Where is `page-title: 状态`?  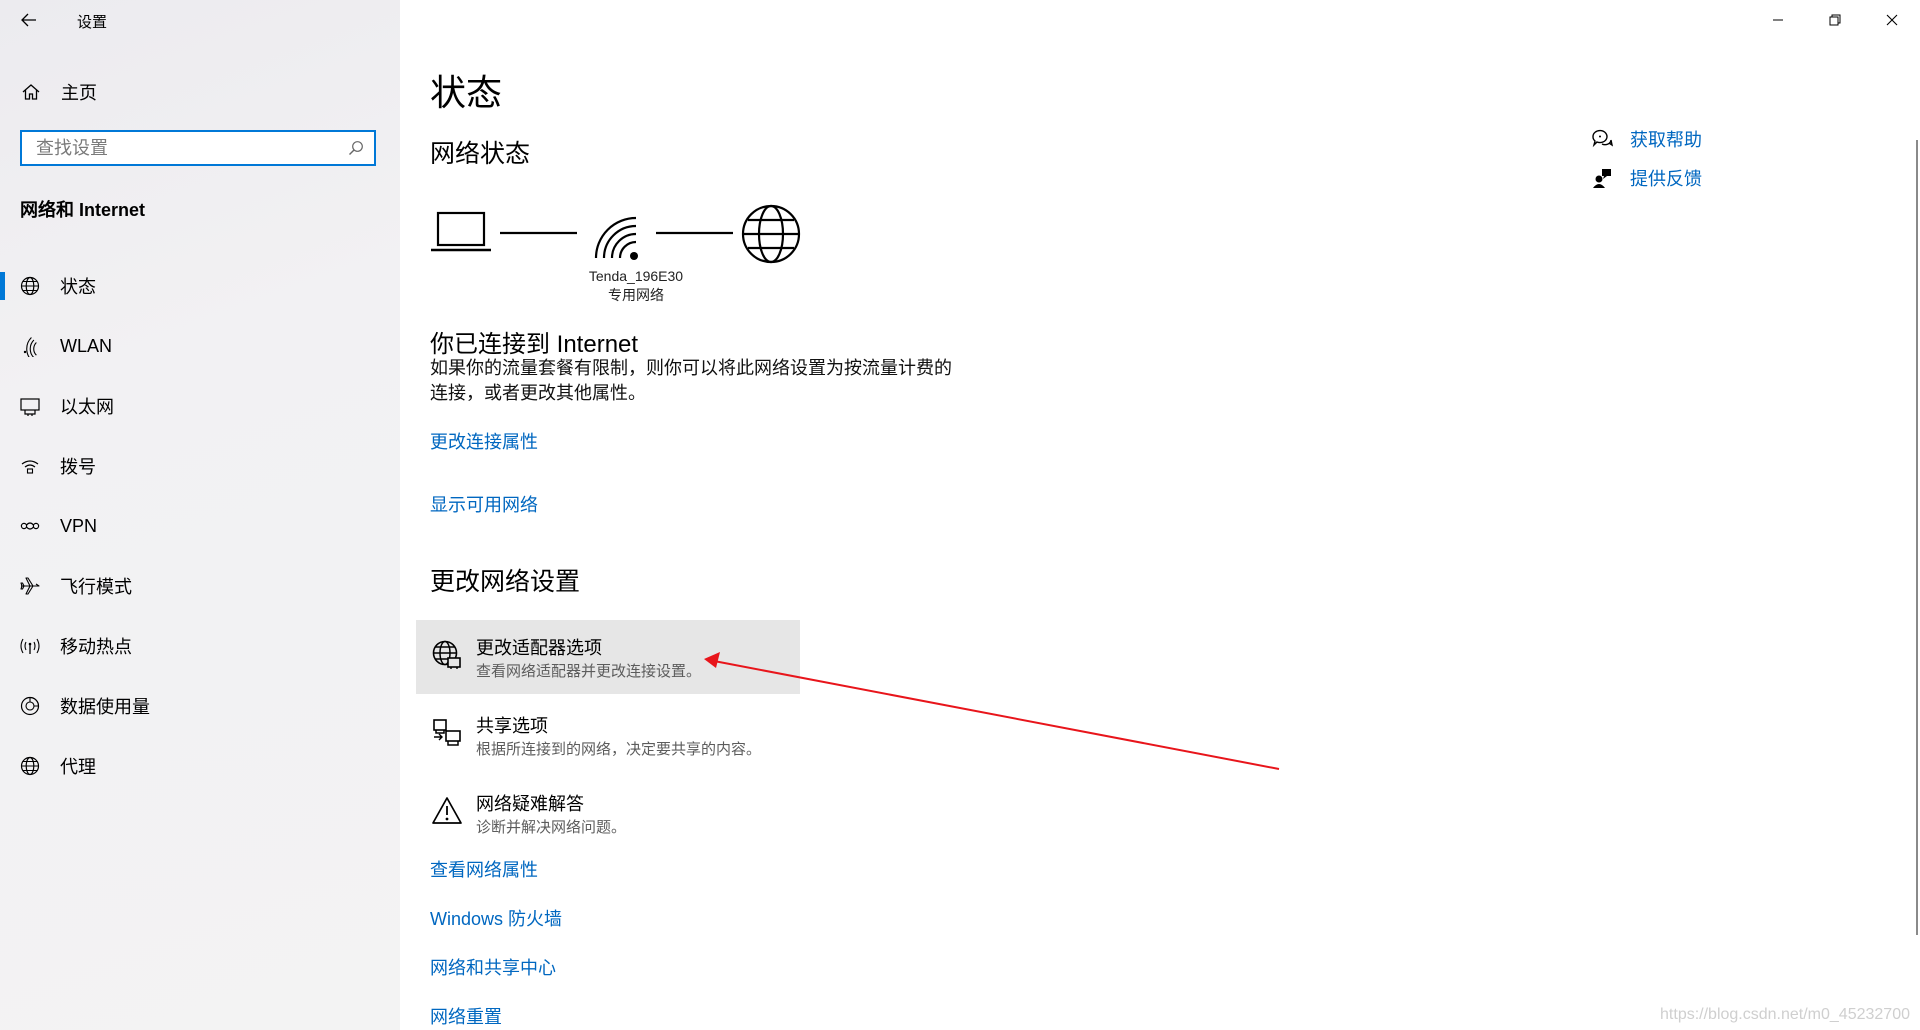 page-title: 状态 is located at coordinates (466, 92).